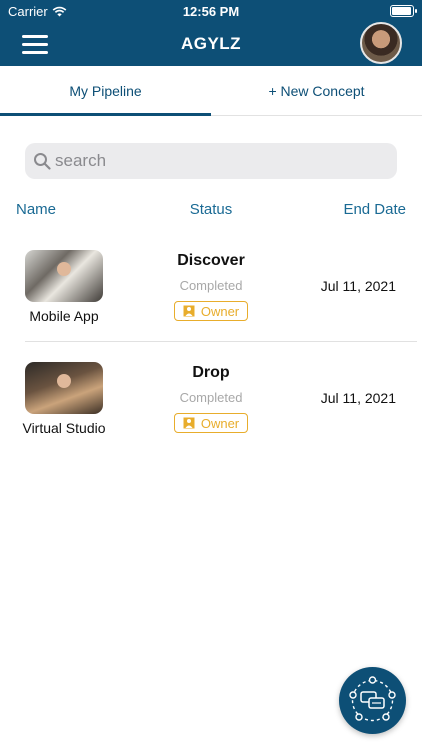 This screenshot has width=422, height=750. I want to click on team-chat-button, so click(372, 700).